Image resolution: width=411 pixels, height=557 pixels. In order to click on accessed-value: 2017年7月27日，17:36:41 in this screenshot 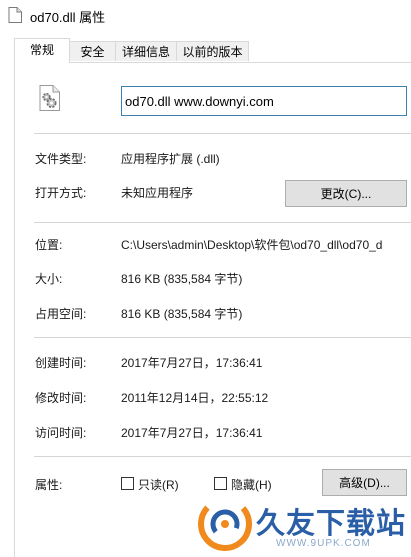, I will do `click(192, 433)`.